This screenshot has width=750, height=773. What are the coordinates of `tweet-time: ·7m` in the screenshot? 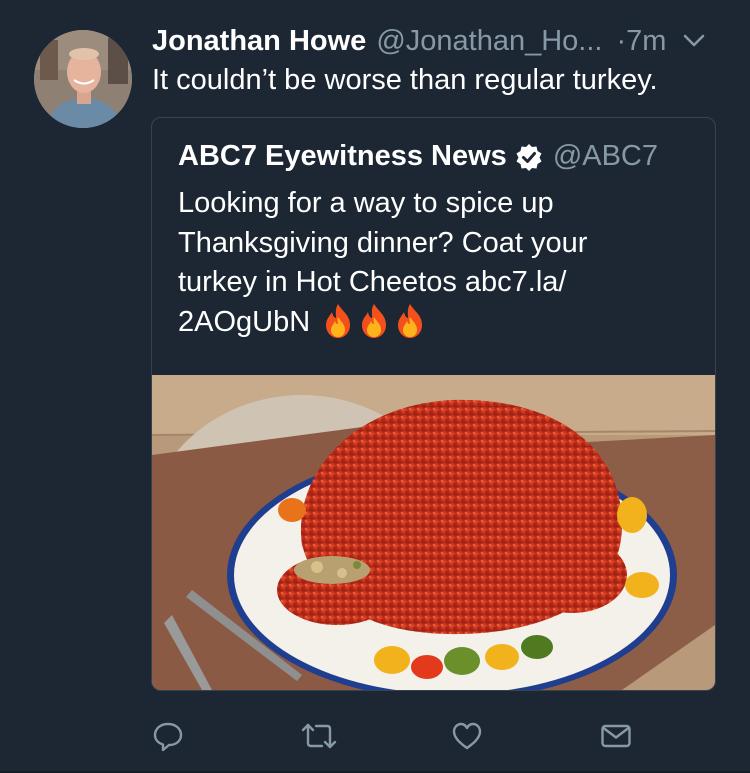 It's located at (641, 41).